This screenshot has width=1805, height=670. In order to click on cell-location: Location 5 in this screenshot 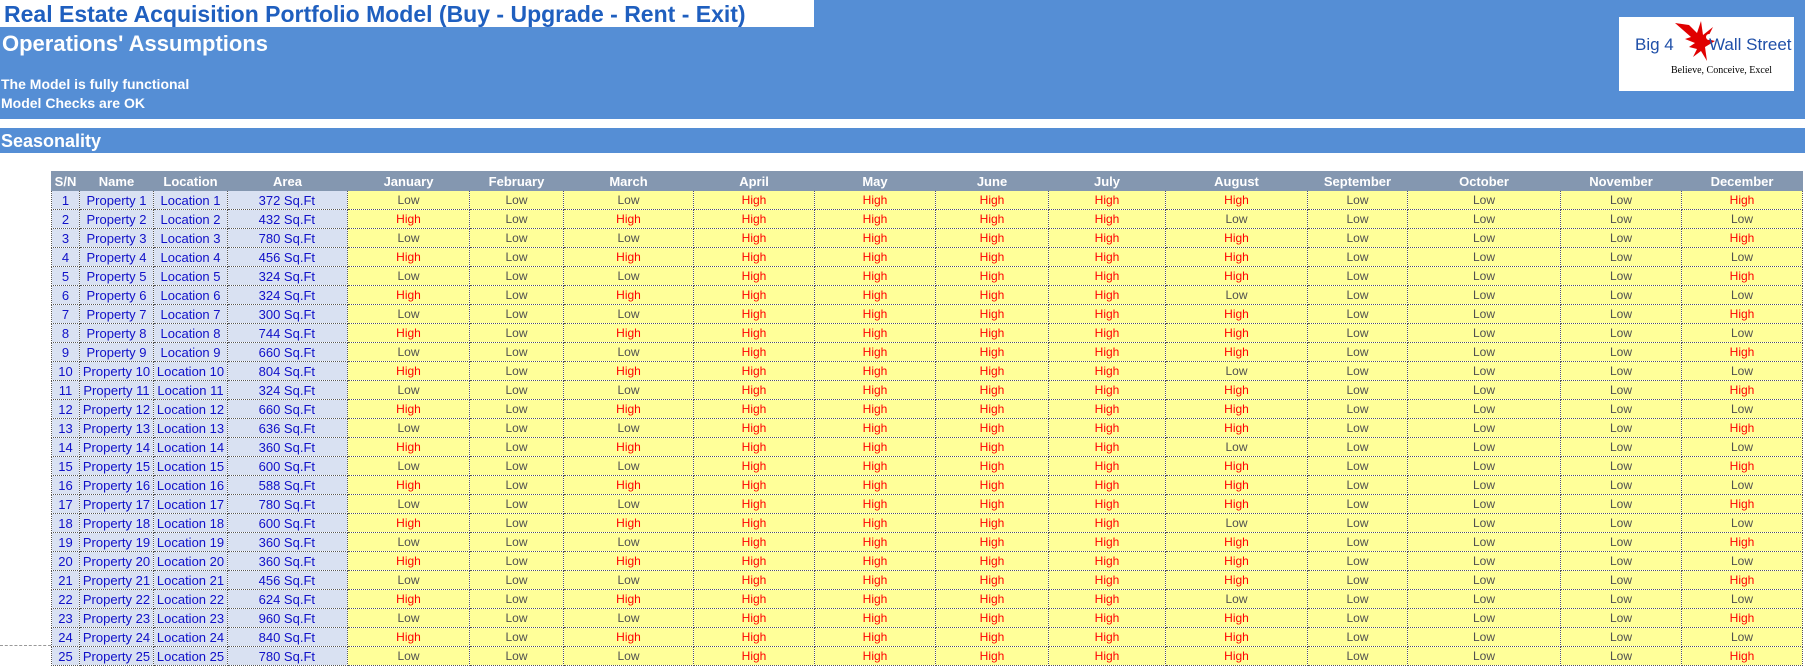, I will do `click(190, 276)`.